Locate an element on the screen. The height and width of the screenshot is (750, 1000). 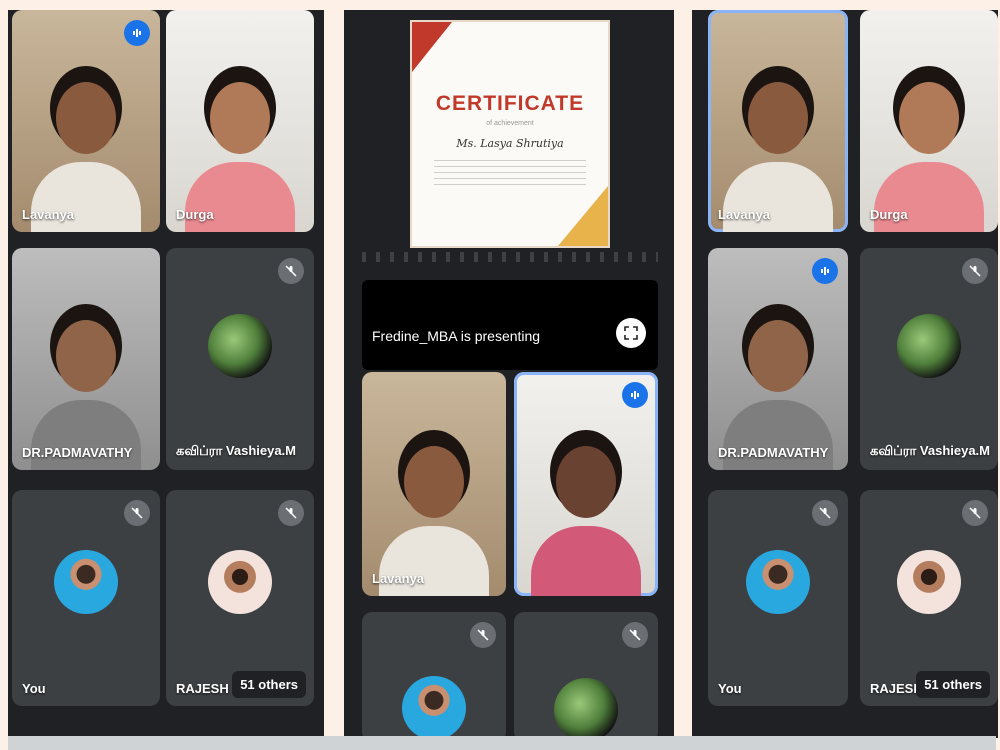
presenting-text: Fredine_MBA is presenting is located at coordinates (456, 336).